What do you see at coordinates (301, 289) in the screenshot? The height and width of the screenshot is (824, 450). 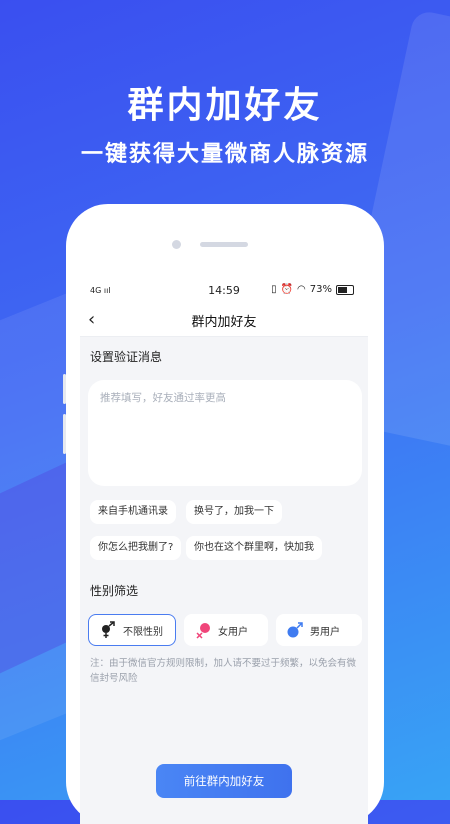 I see `wifi-icon: ◠` at bounding box center [301, 289].